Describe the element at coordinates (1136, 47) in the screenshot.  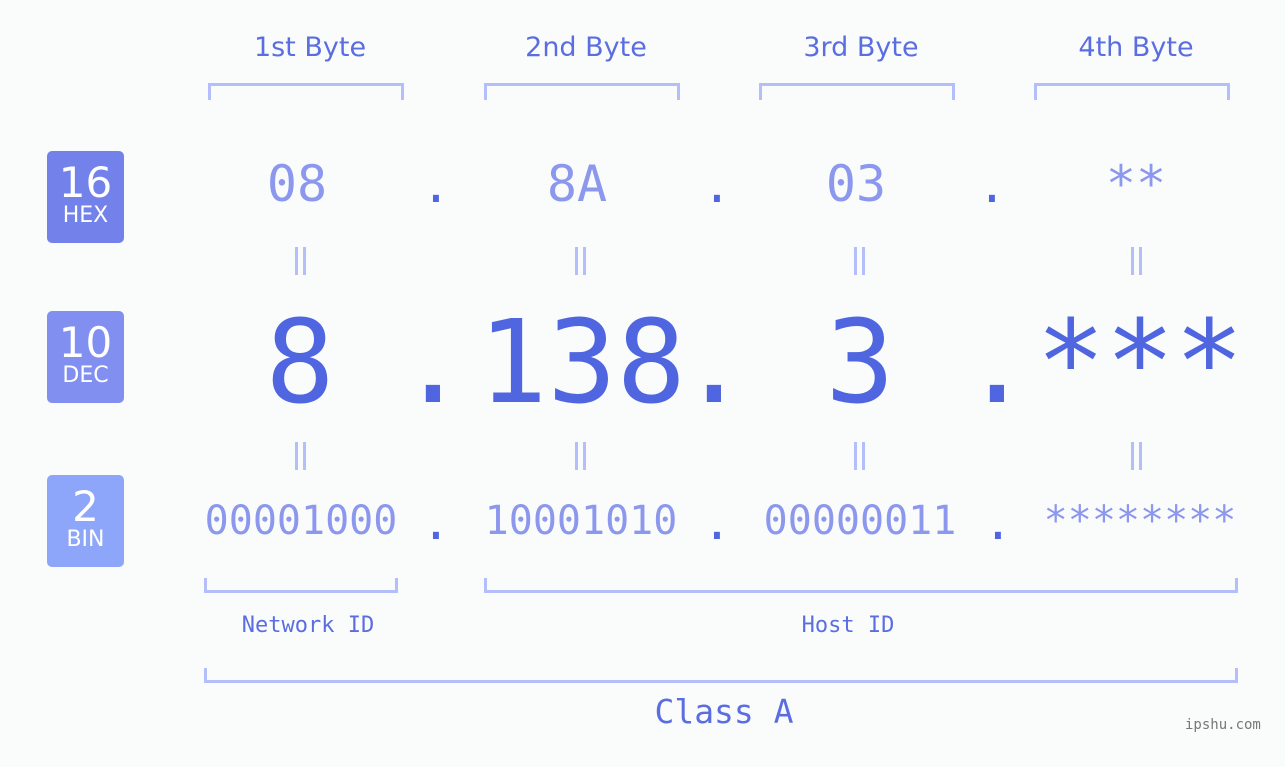
I see `byte-header-4: 4th Byte` at that location.